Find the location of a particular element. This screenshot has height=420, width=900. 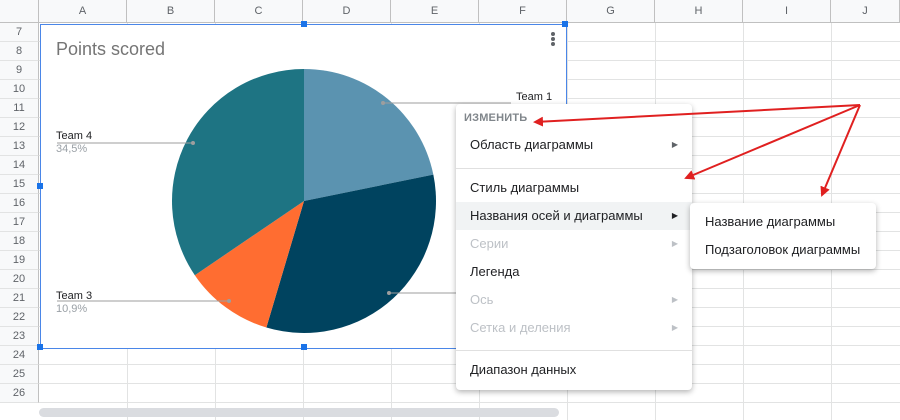

column-header-g: G is located at coordinates (611, 11).